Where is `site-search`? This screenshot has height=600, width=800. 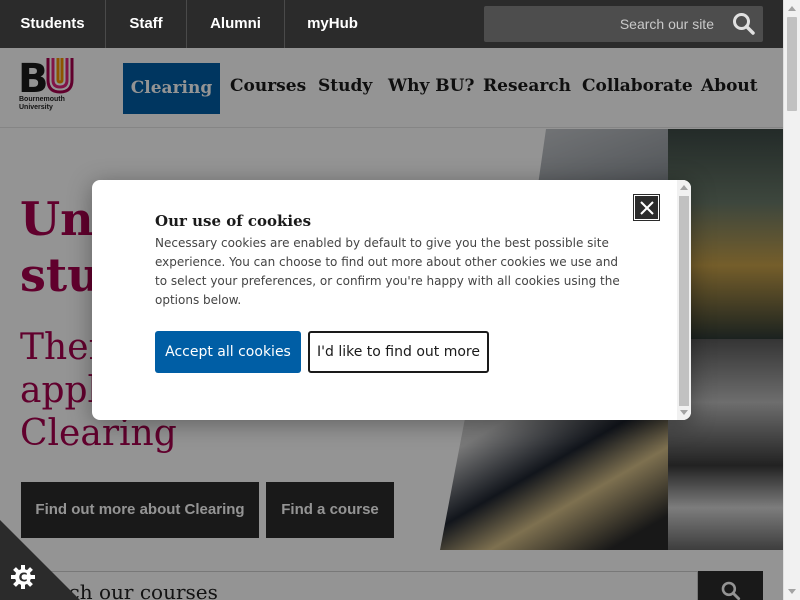
site-search is located at coordinates (623, 24).